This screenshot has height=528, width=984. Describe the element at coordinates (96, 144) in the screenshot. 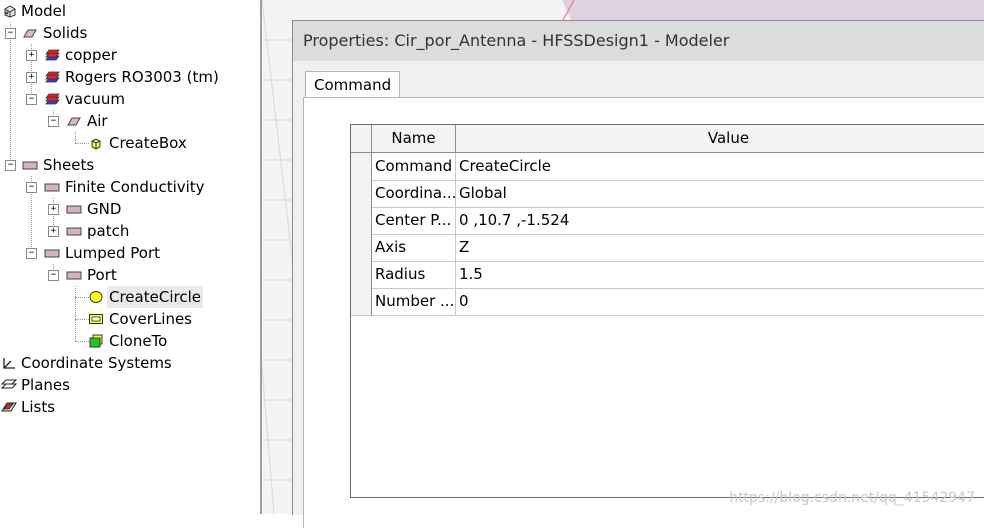

I see `create-box-icon` at that location.